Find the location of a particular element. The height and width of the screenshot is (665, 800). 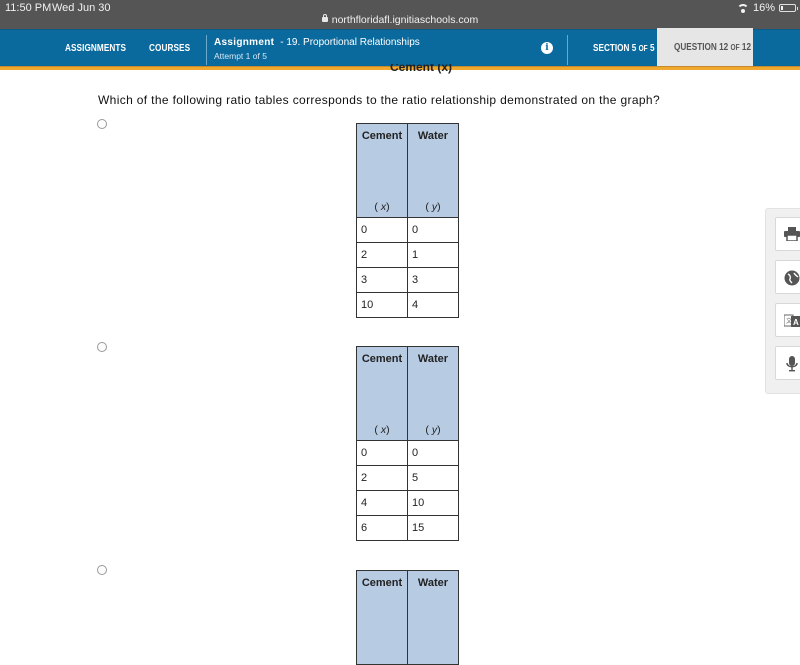

question-indicator: QUESTION 12 OF 12 is located at coordinates (712, 47).